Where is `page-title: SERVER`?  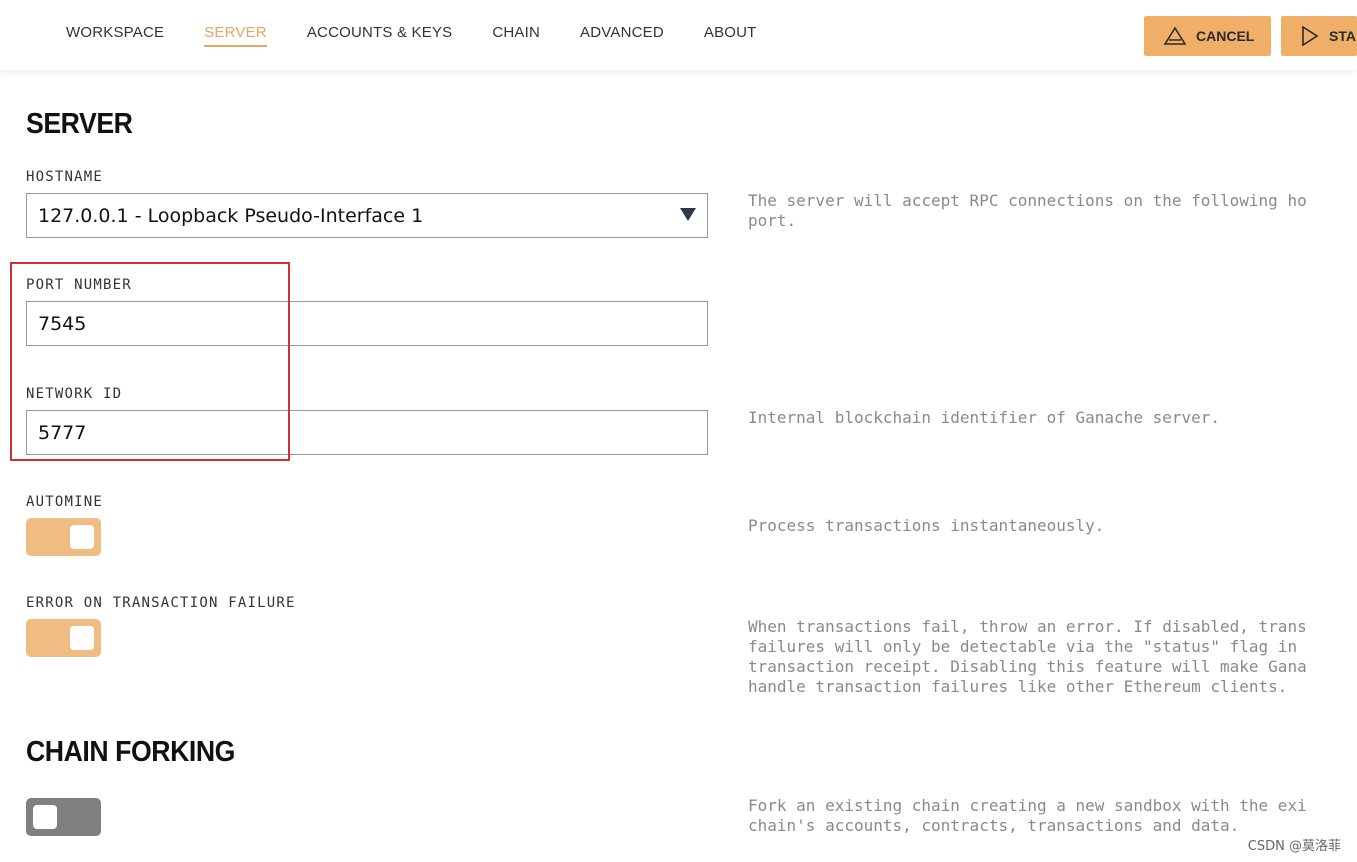 page-title: SERVER is located at coordinates (79, 124).